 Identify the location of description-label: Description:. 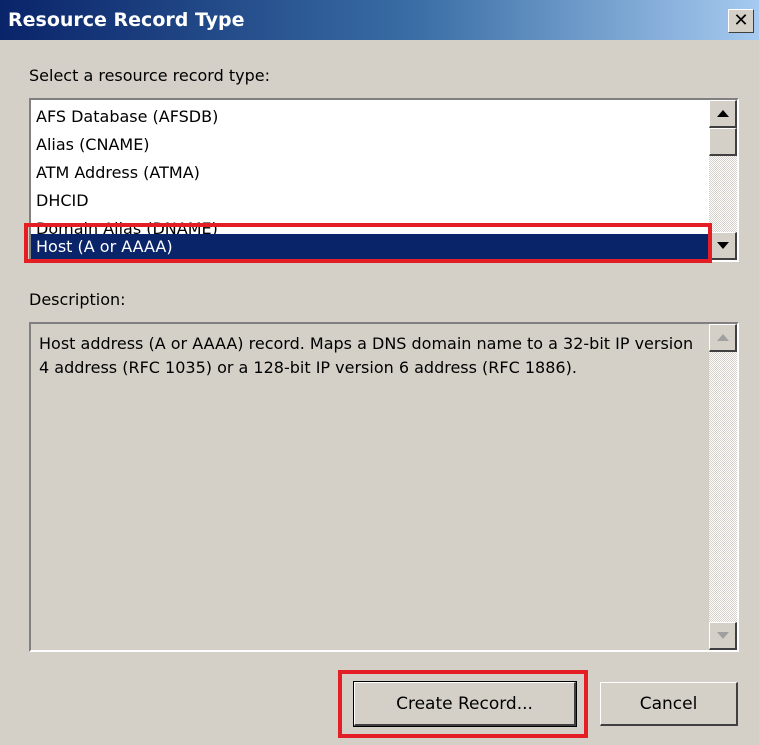
(77, 299).